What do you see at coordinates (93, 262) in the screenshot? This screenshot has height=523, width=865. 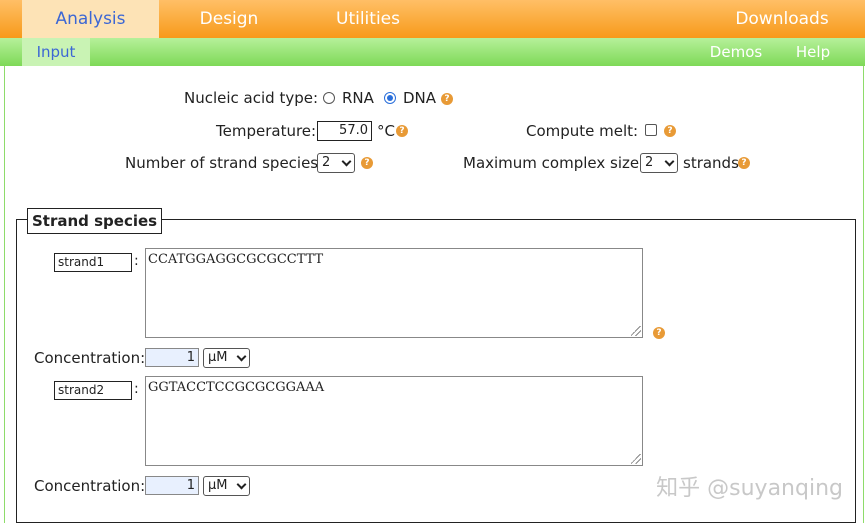 I see `strand-name-input: strand1` at bounding box center [93, 262].